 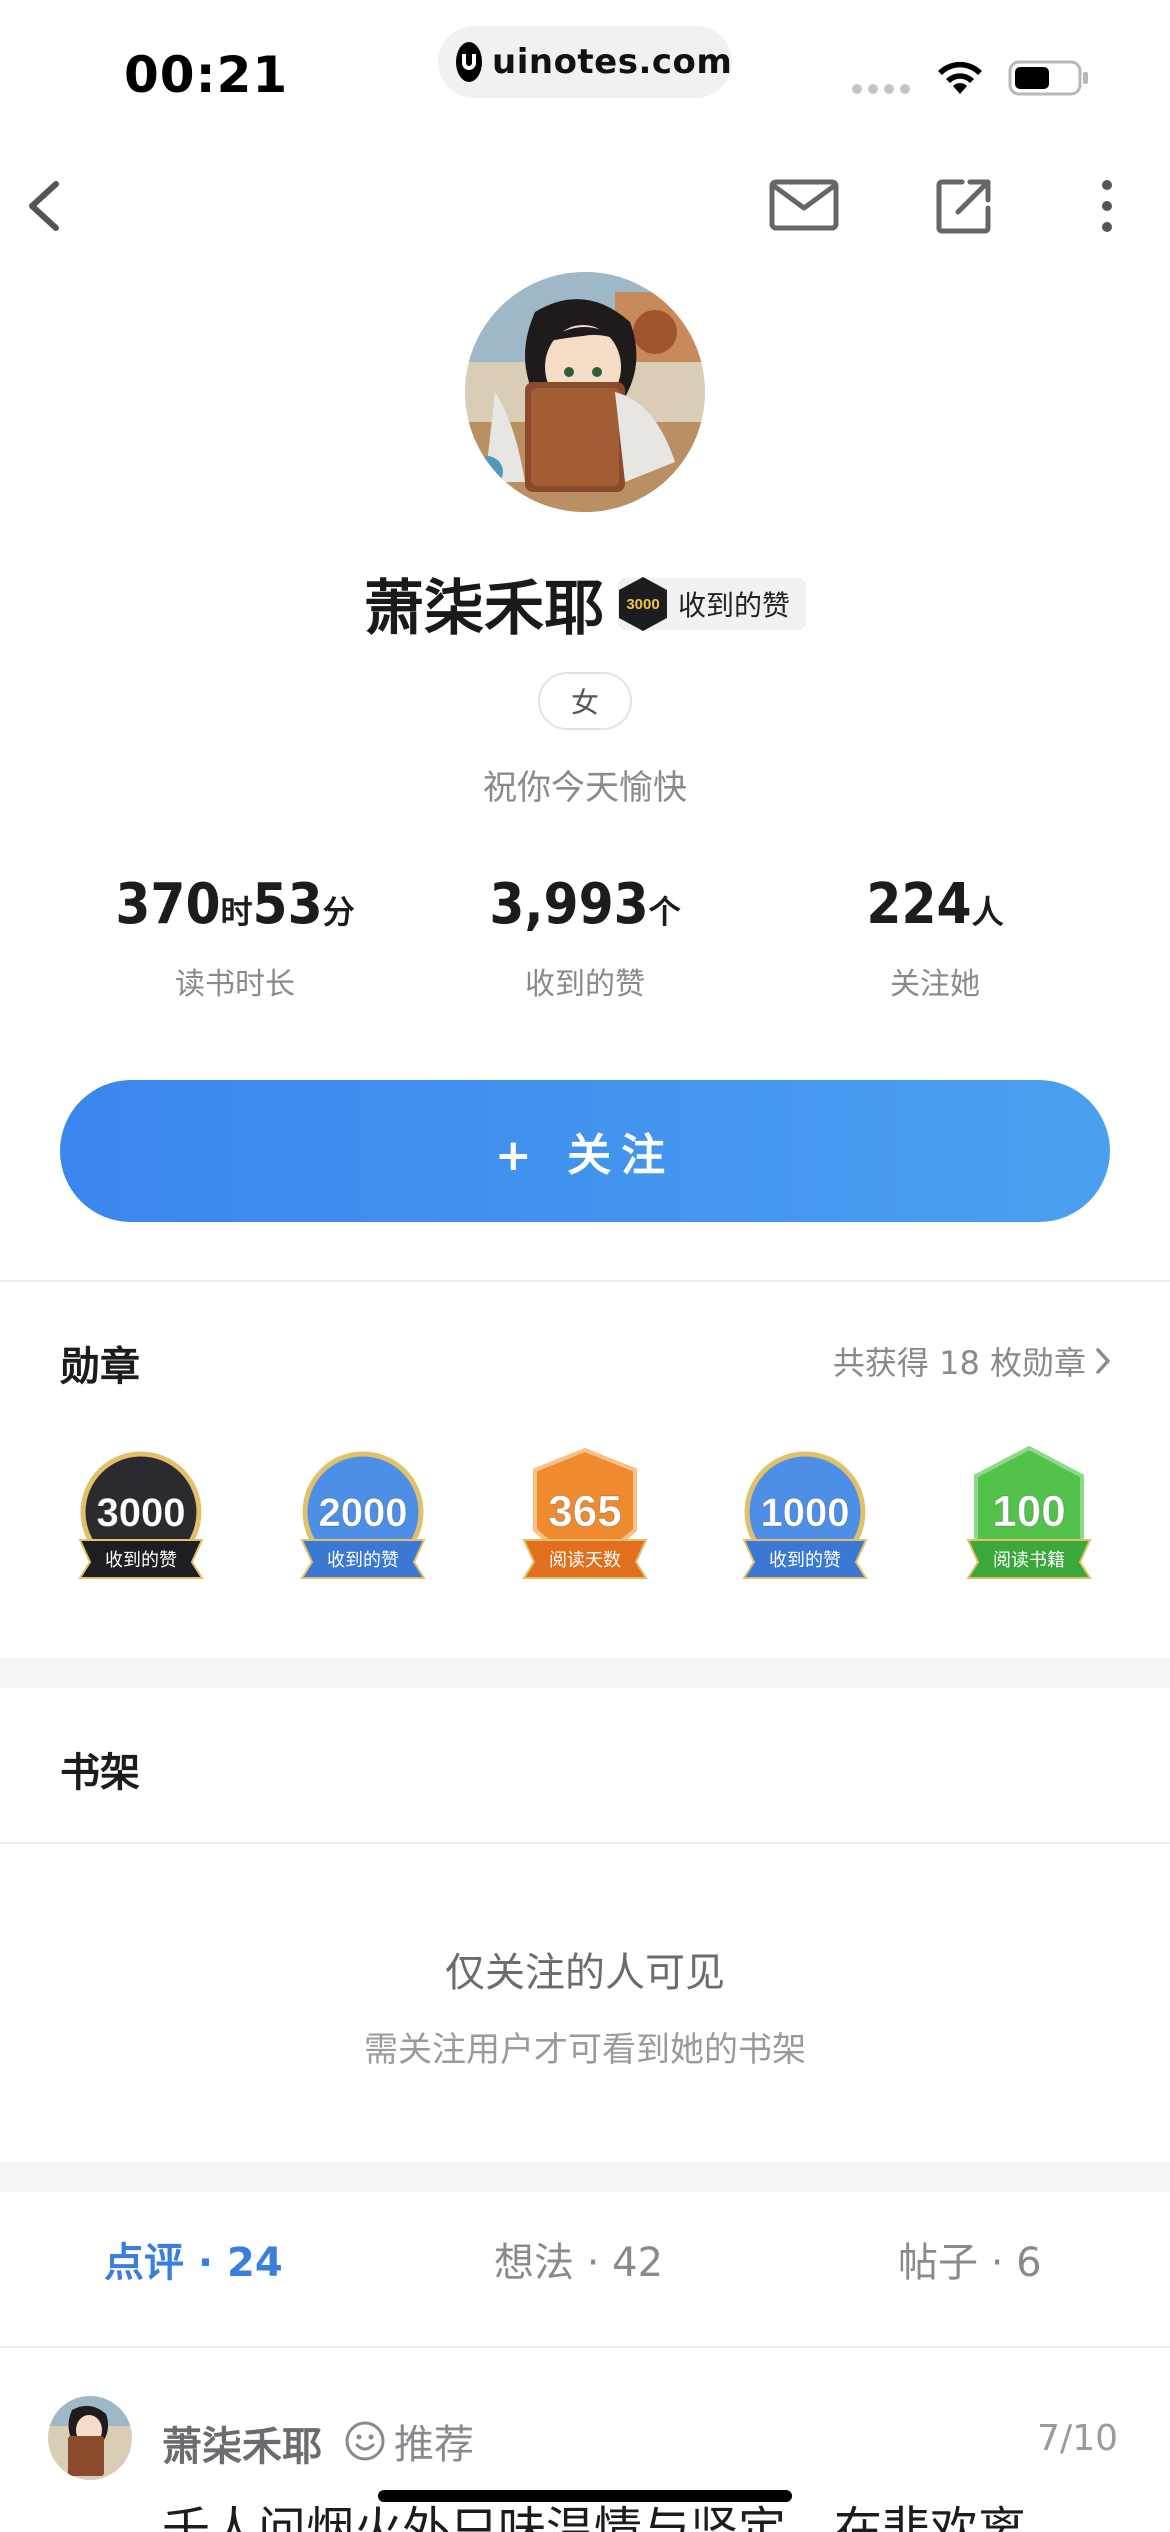 What do you see at coordinates (585, 984) in the screenshot?
I see `stat-caption: 收到的赞` at bounding box center [585, 984].